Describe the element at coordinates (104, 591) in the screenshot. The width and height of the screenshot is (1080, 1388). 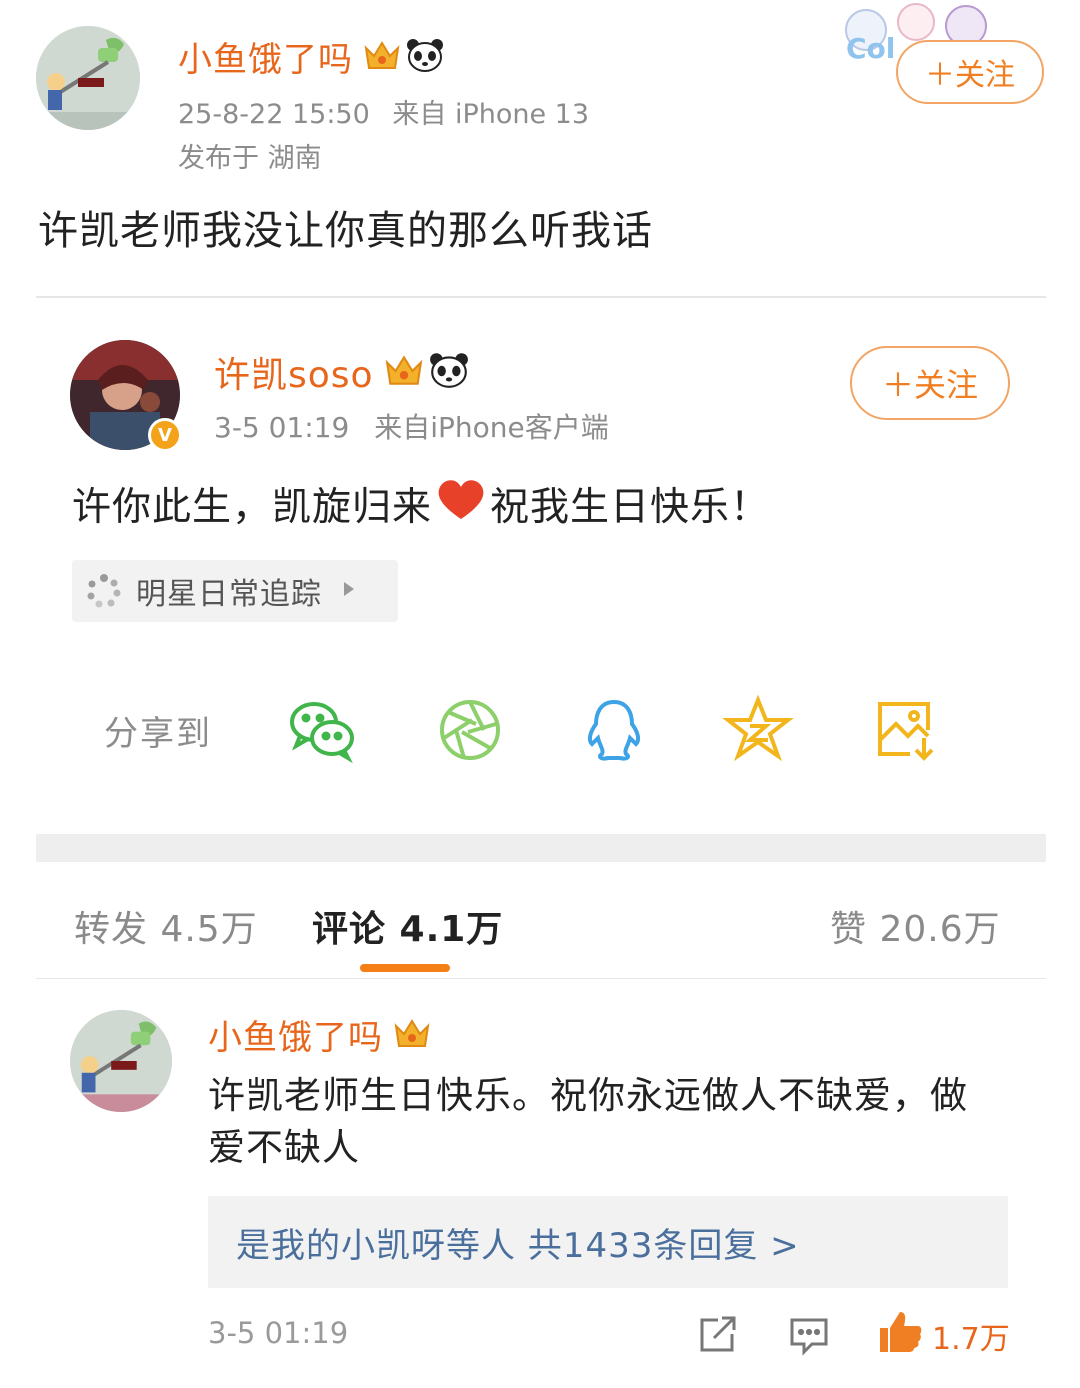
I see `topic-loading-icon` at that location.